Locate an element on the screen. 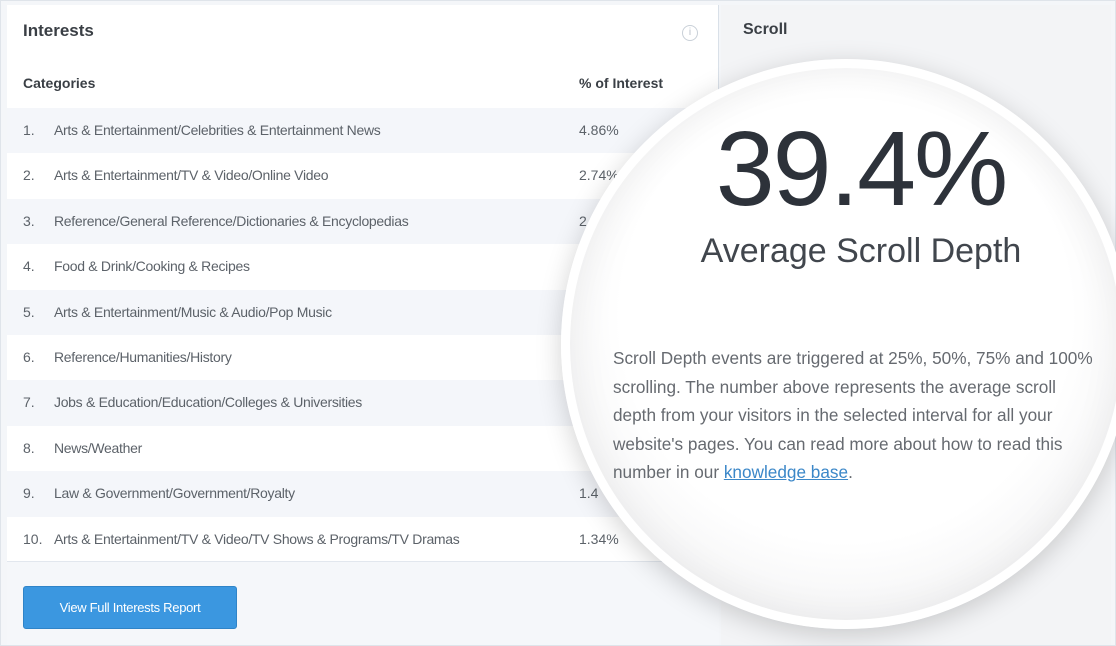 This screenshot has width=1116, height=646. table-header: Categories % of Interest is located at coordinates (363, 84).